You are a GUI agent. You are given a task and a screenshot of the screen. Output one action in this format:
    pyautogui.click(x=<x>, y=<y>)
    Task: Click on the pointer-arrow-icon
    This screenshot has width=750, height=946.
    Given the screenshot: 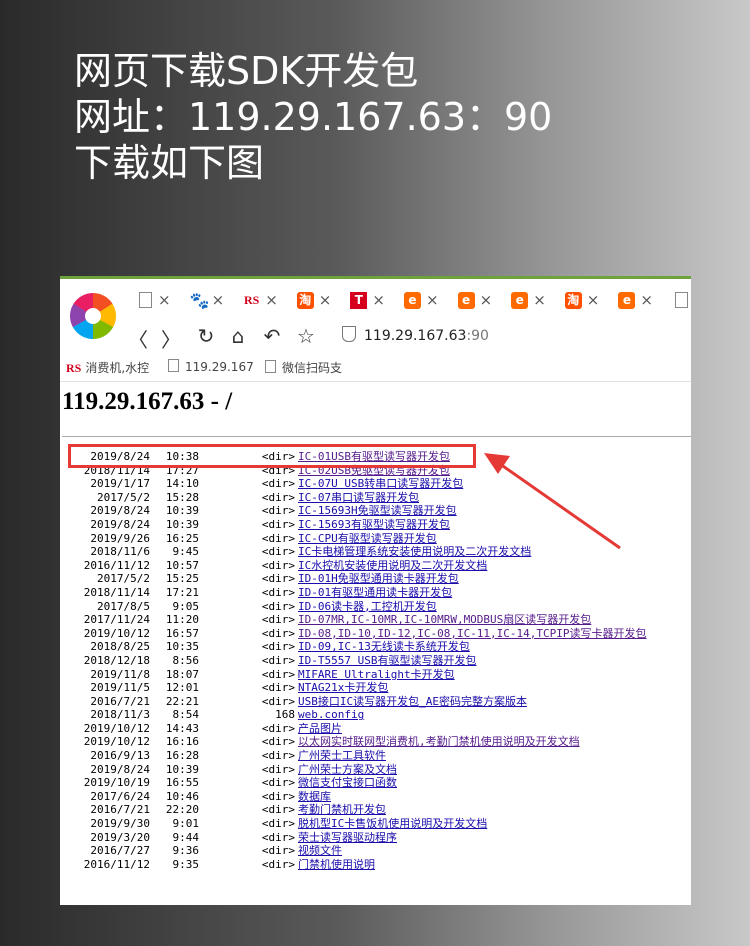 What is the action you would take?
    pyautogui.click(x=552, y=501)
    